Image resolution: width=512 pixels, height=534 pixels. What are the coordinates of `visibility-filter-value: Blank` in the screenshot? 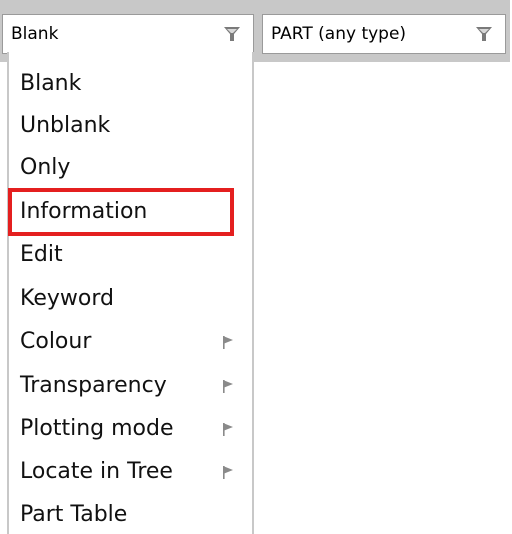 It's located at (35, 34).